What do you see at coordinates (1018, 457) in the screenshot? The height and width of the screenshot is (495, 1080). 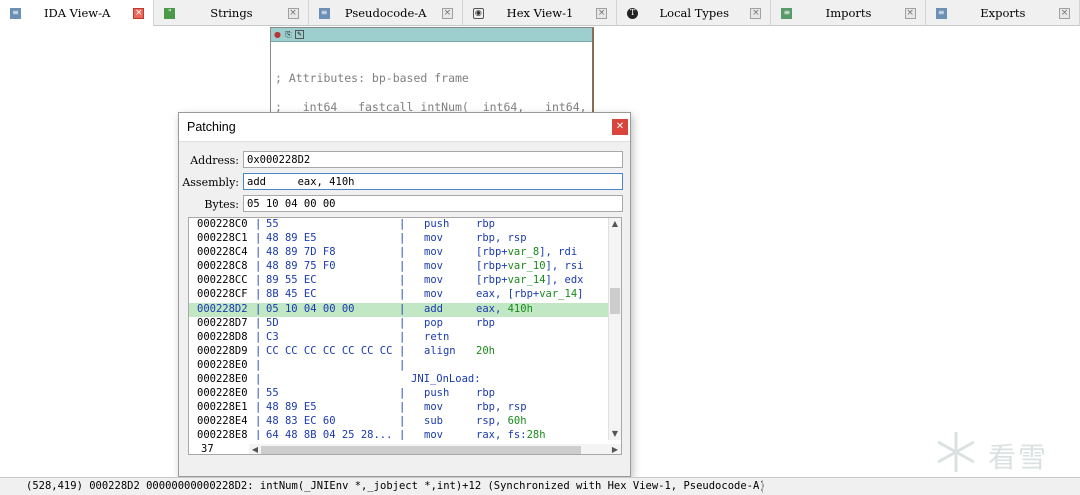 I see `watermark-text: 看雪` at bounding box center [1018, 457].